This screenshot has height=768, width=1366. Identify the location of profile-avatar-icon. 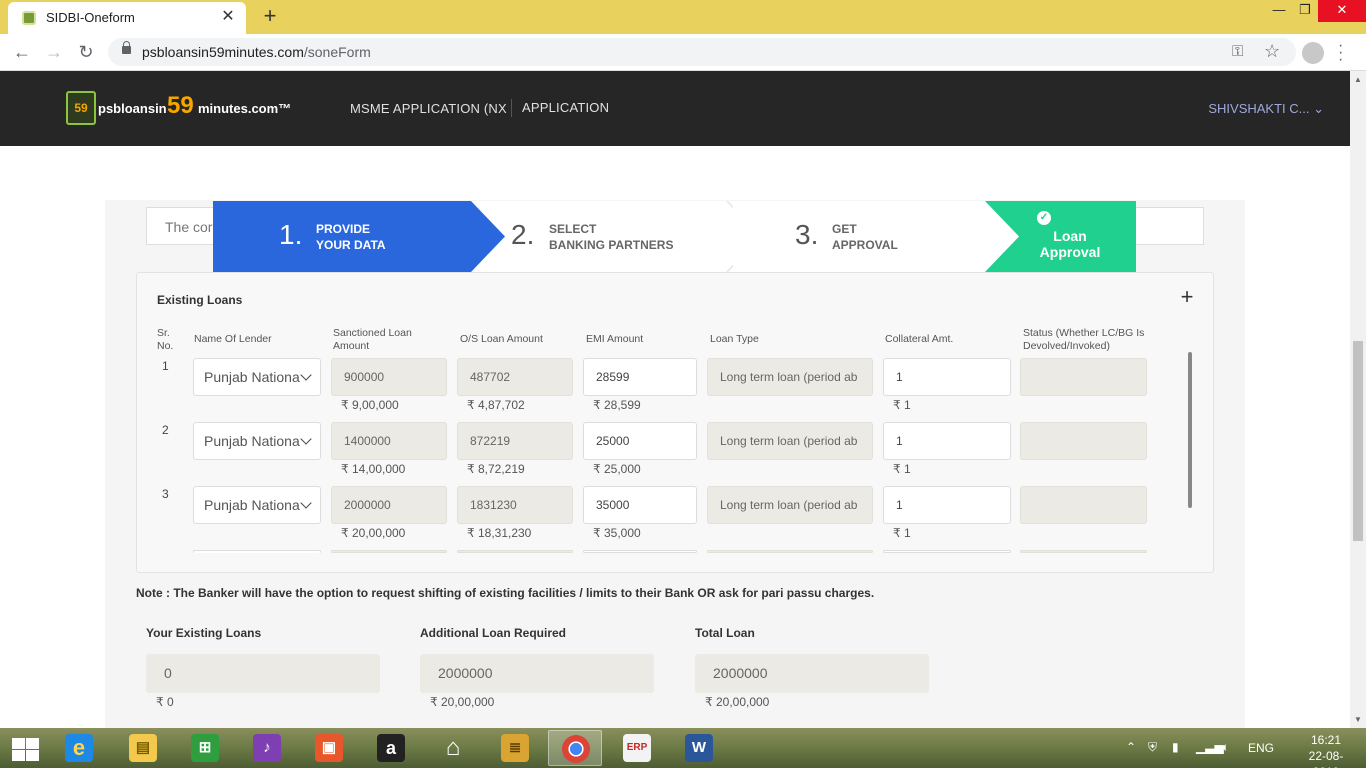
(1313, 53).